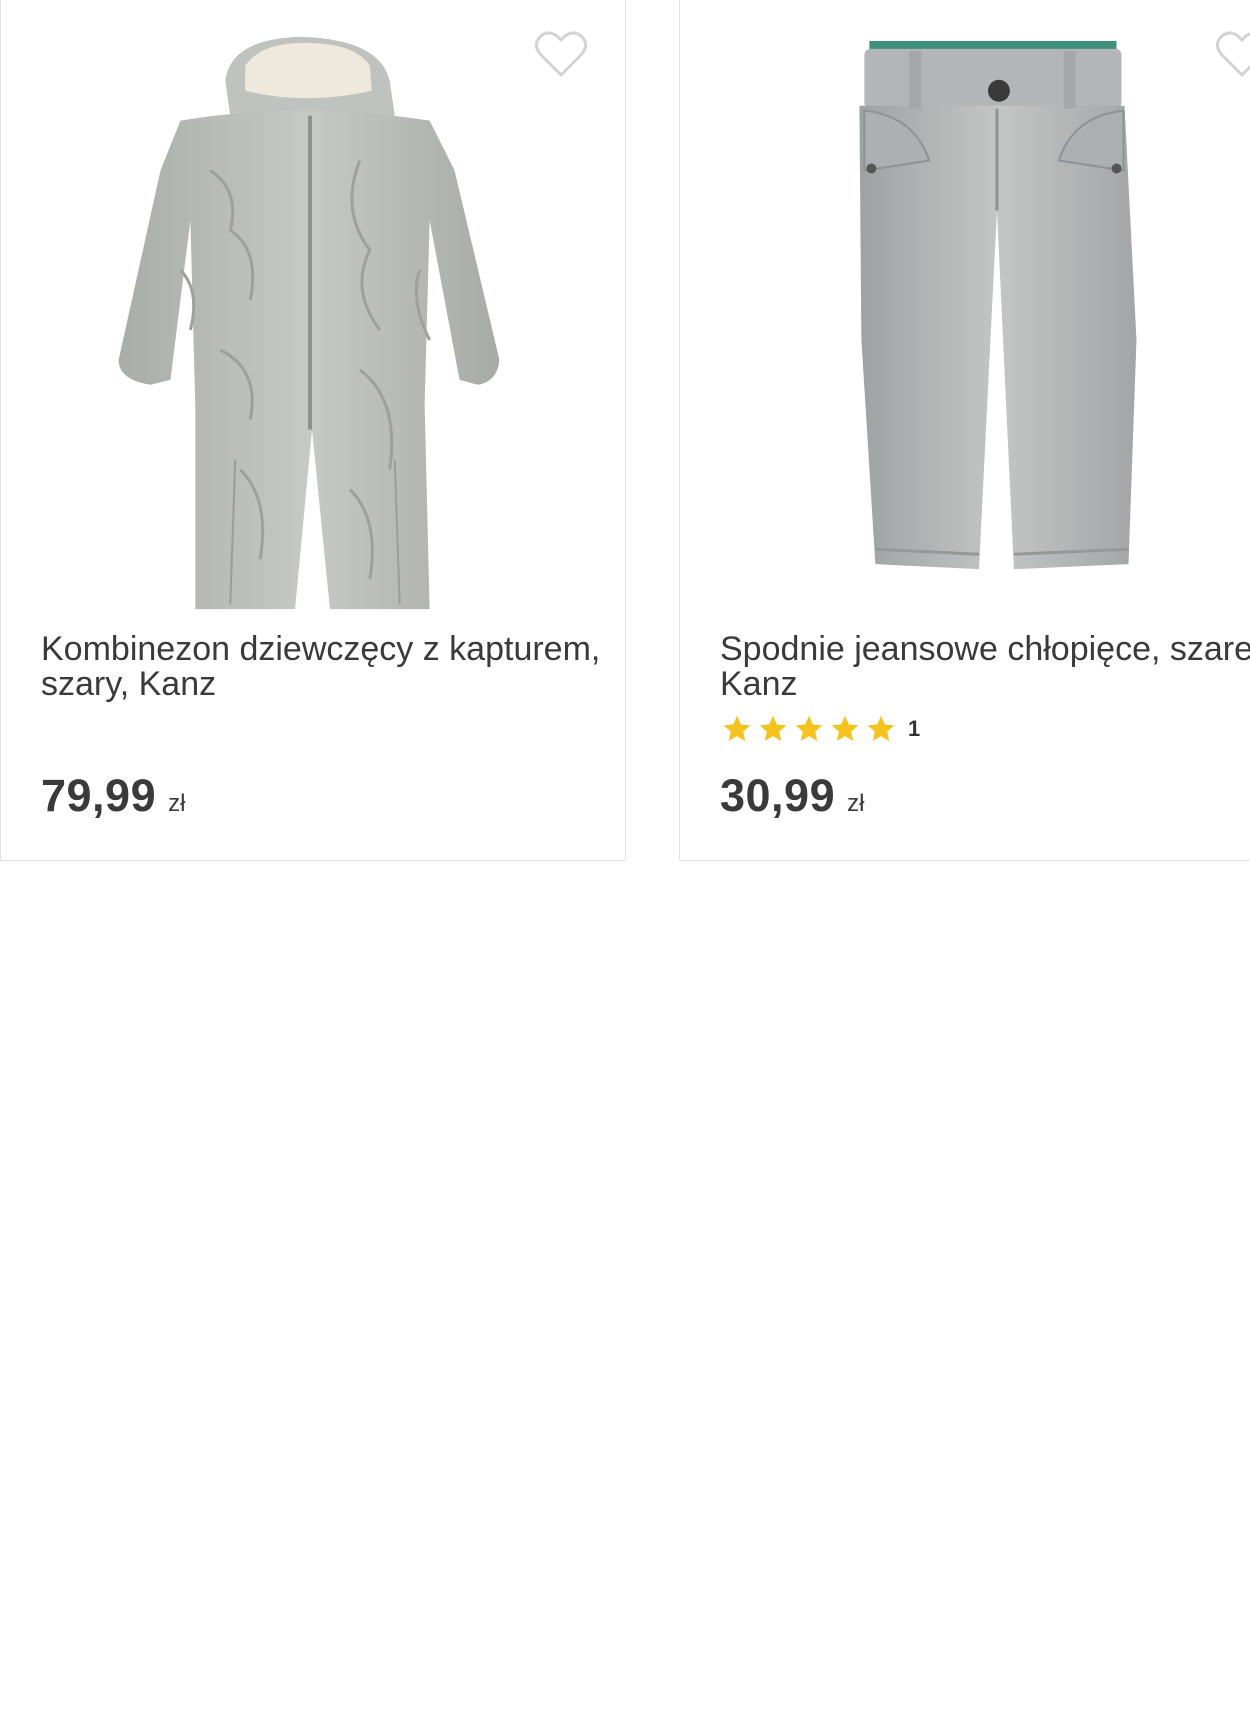 The image size is (1250, 1721). What do you see at coordinates (914, 728) in the screenshot?
I see `rating-count: 1` at bounding box center [914, 728].